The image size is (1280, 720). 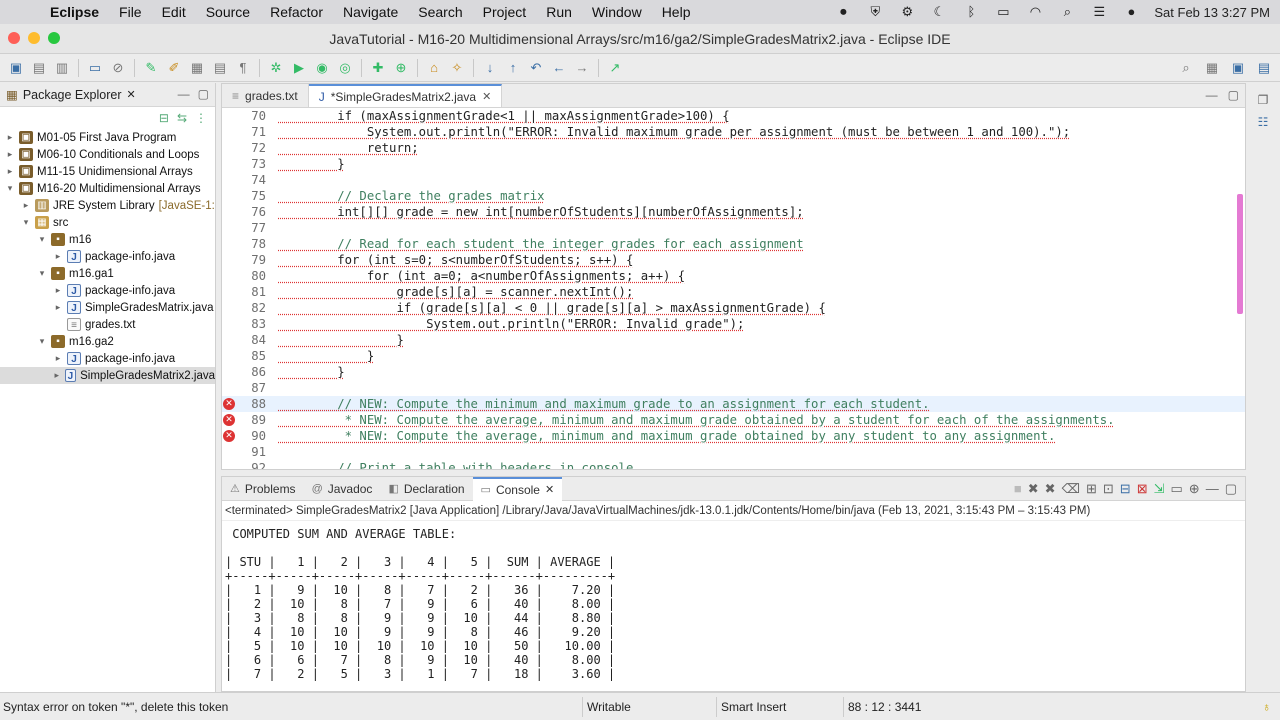 What do you see at coordinates (174, 12) in the screenshot?
I see `menu-edit: Edit` at bounding box center [174, 12].